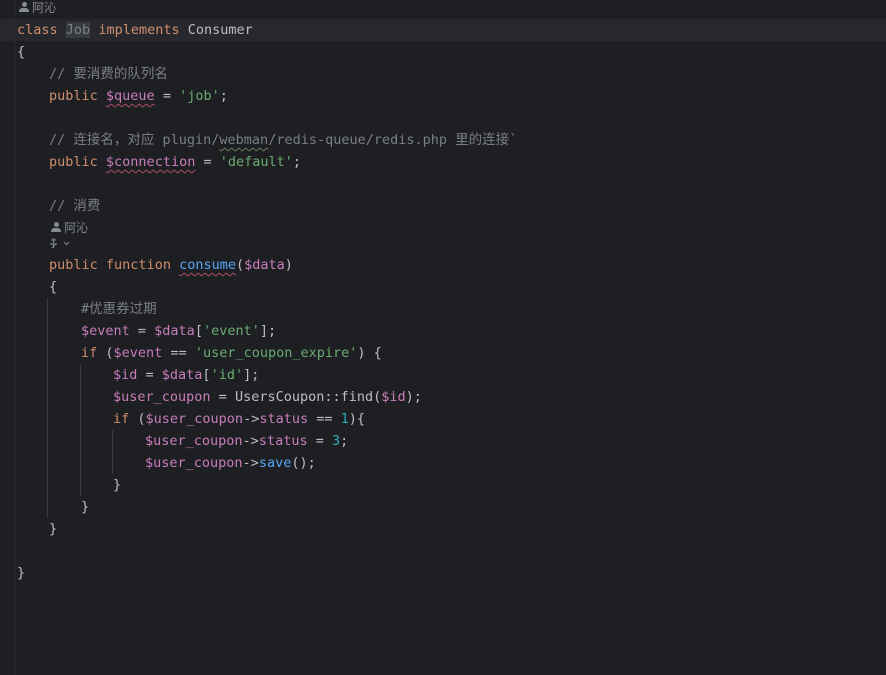  Describe the element at coordinates (443, 485) in the screenshot. I see `code-line-close-if2: }` at that location.